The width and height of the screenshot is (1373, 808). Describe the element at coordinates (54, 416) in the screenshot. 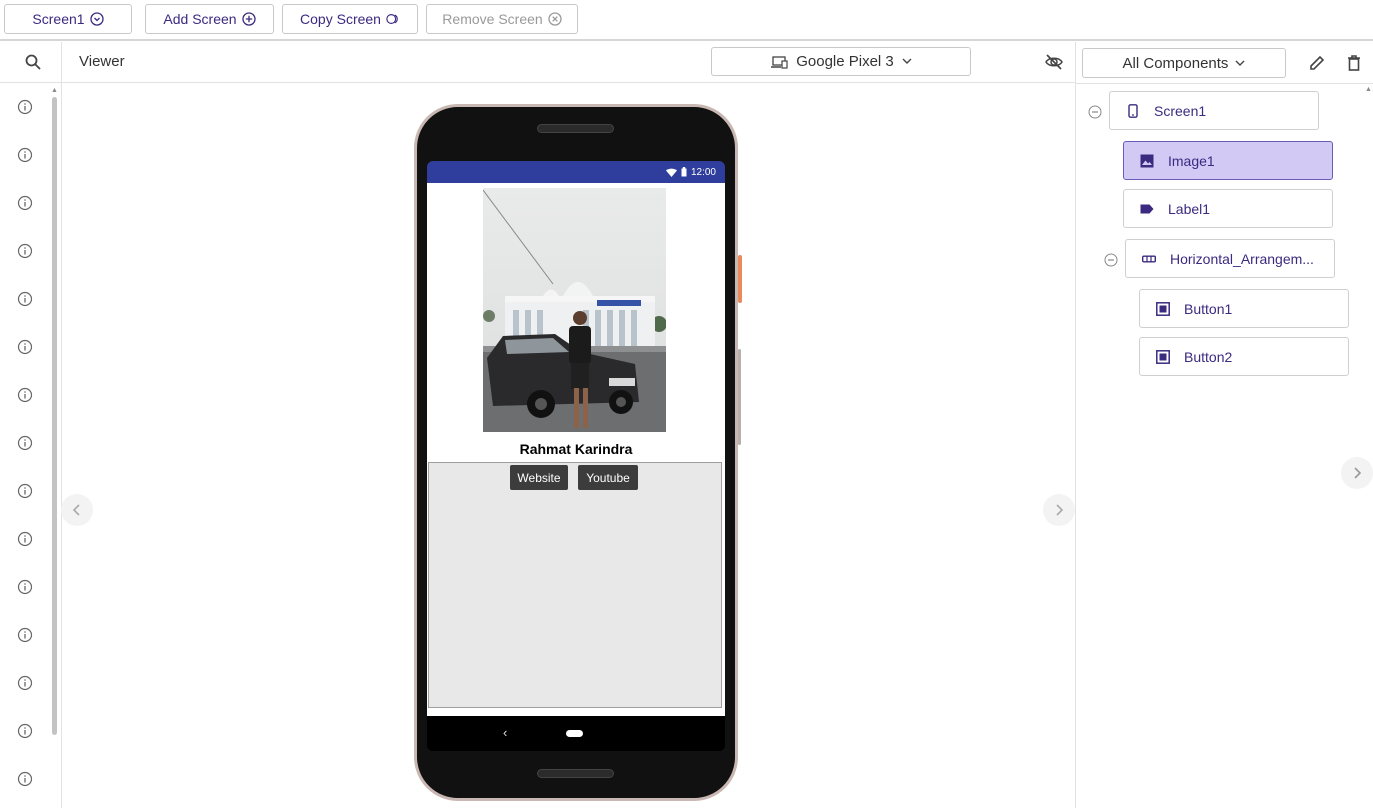

I see `sidebar-scrollbar` at that location.